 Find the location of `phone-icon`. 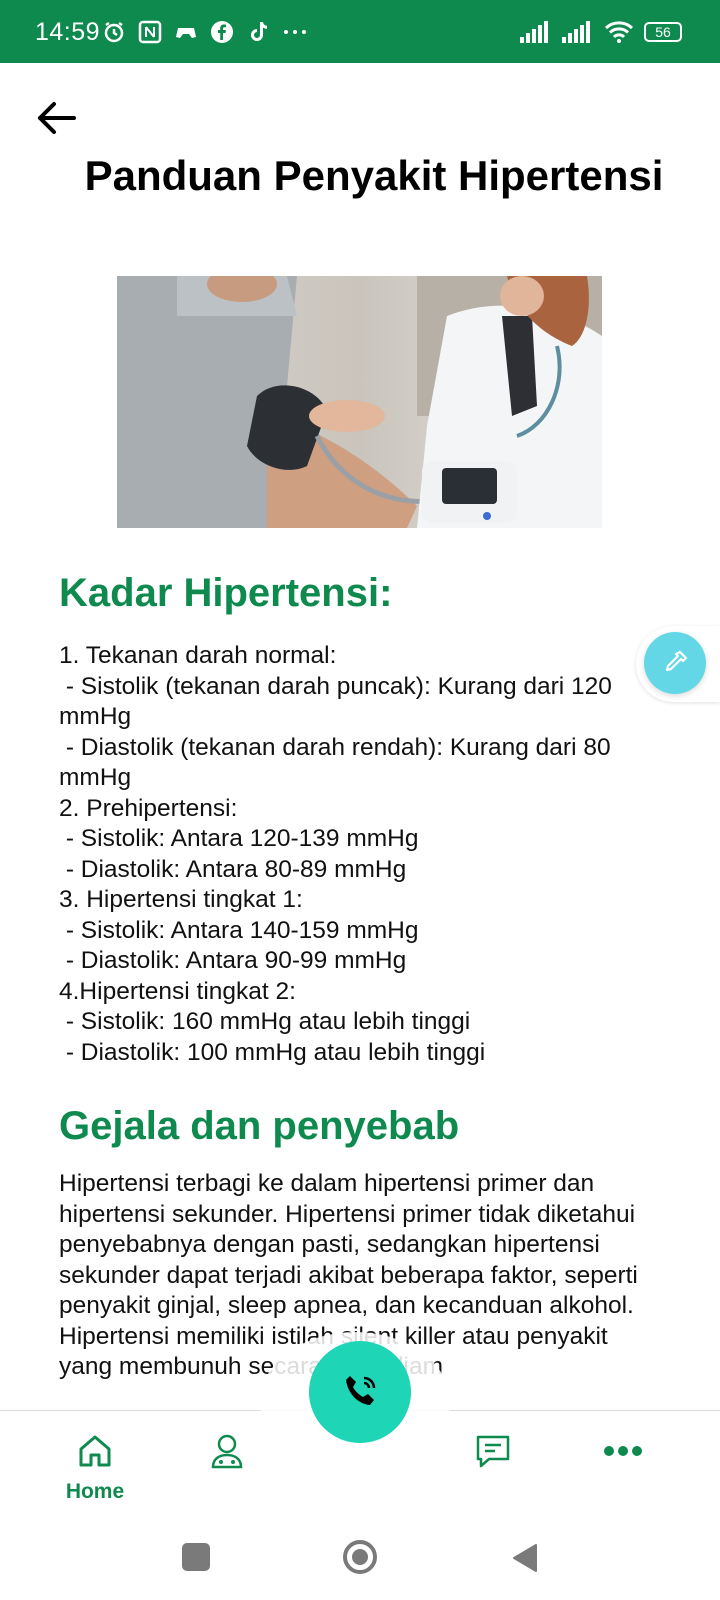

phone-icon is located at coordinates (361, 1390).